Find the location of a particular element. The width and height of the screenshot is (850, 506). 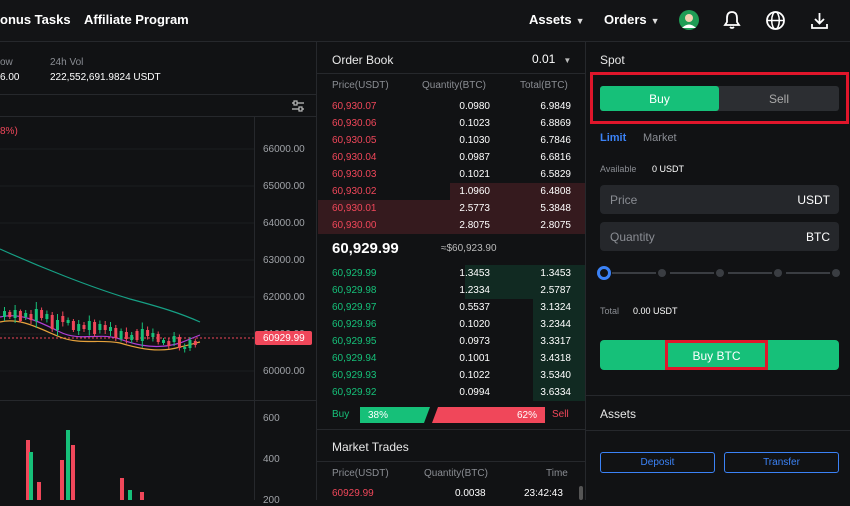

row-total: 6.7846 is located at coordinates (555, 140).